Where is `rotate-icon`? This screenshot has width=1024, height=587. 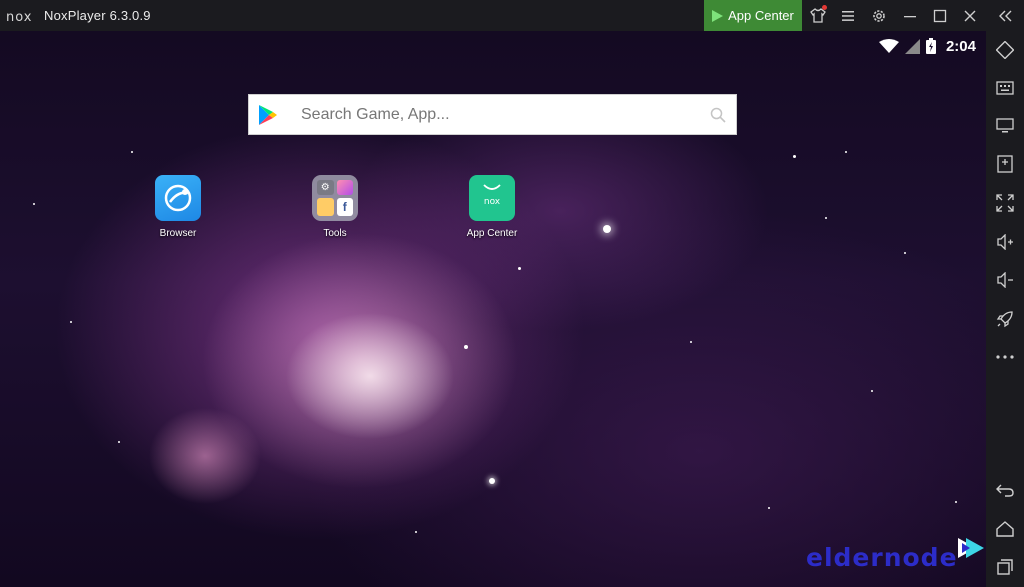 rotate-icon is located at coordinates (1005, 50).